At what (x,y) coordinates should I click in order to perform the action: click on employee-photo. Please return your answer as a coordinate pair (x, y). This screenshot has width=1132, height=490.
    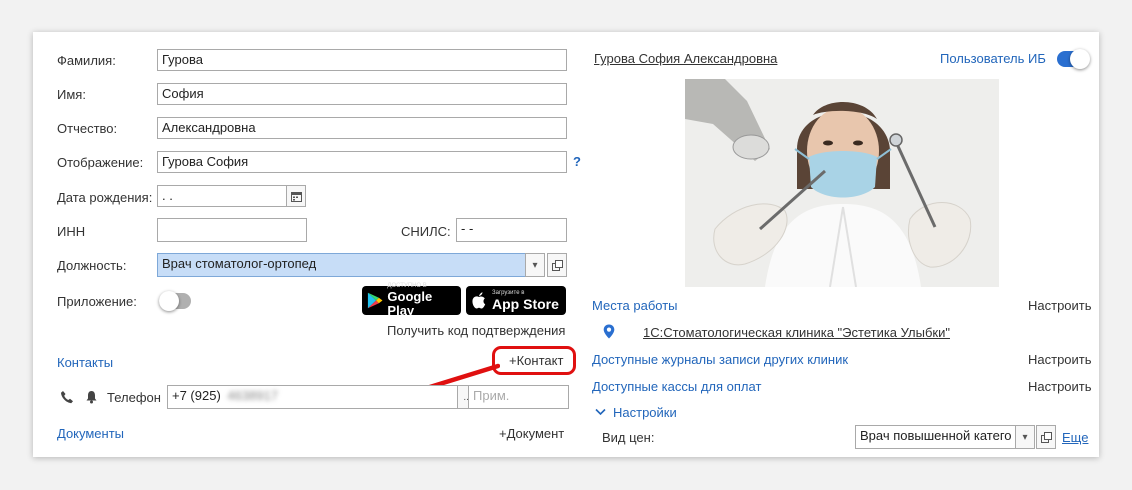
    Looking at the image, I should click on (842, 183).